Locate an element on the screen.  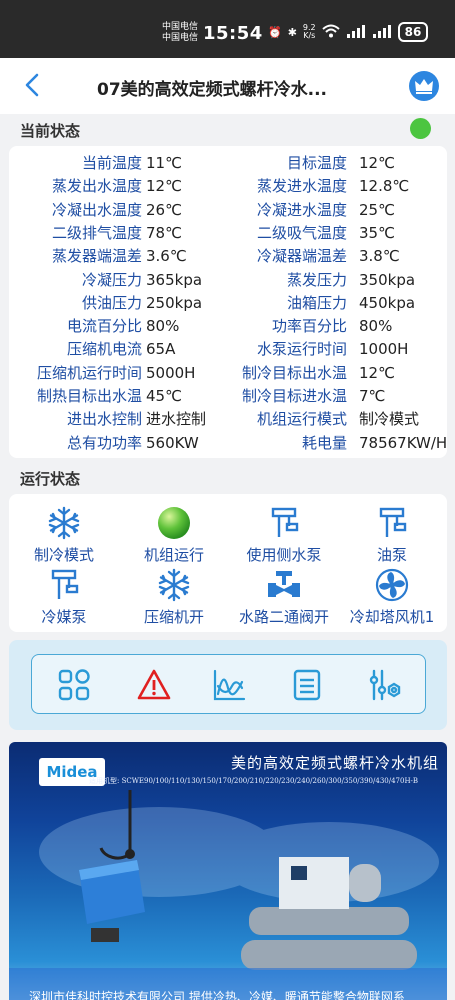
run-item-label: 冷却塔风机1 is located at coordinates (392, 617).